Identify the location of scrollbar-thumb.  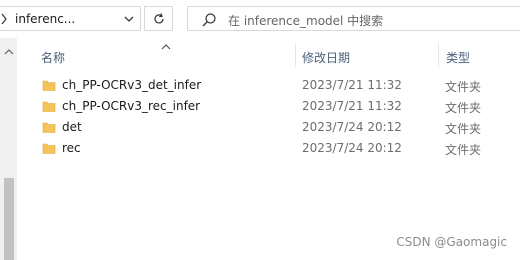
(9, 219).